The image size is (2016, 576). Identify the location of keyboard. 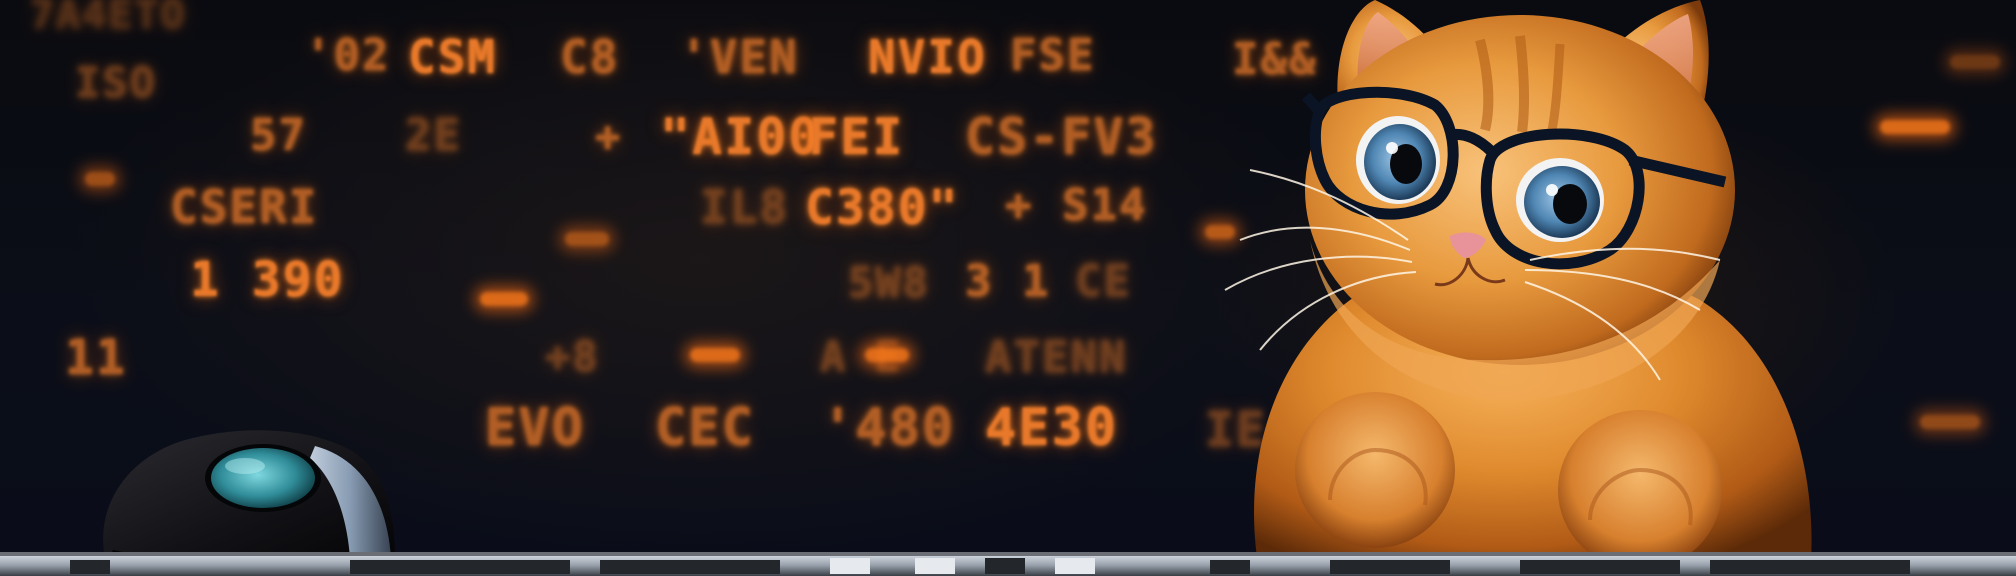
(1008, 564).